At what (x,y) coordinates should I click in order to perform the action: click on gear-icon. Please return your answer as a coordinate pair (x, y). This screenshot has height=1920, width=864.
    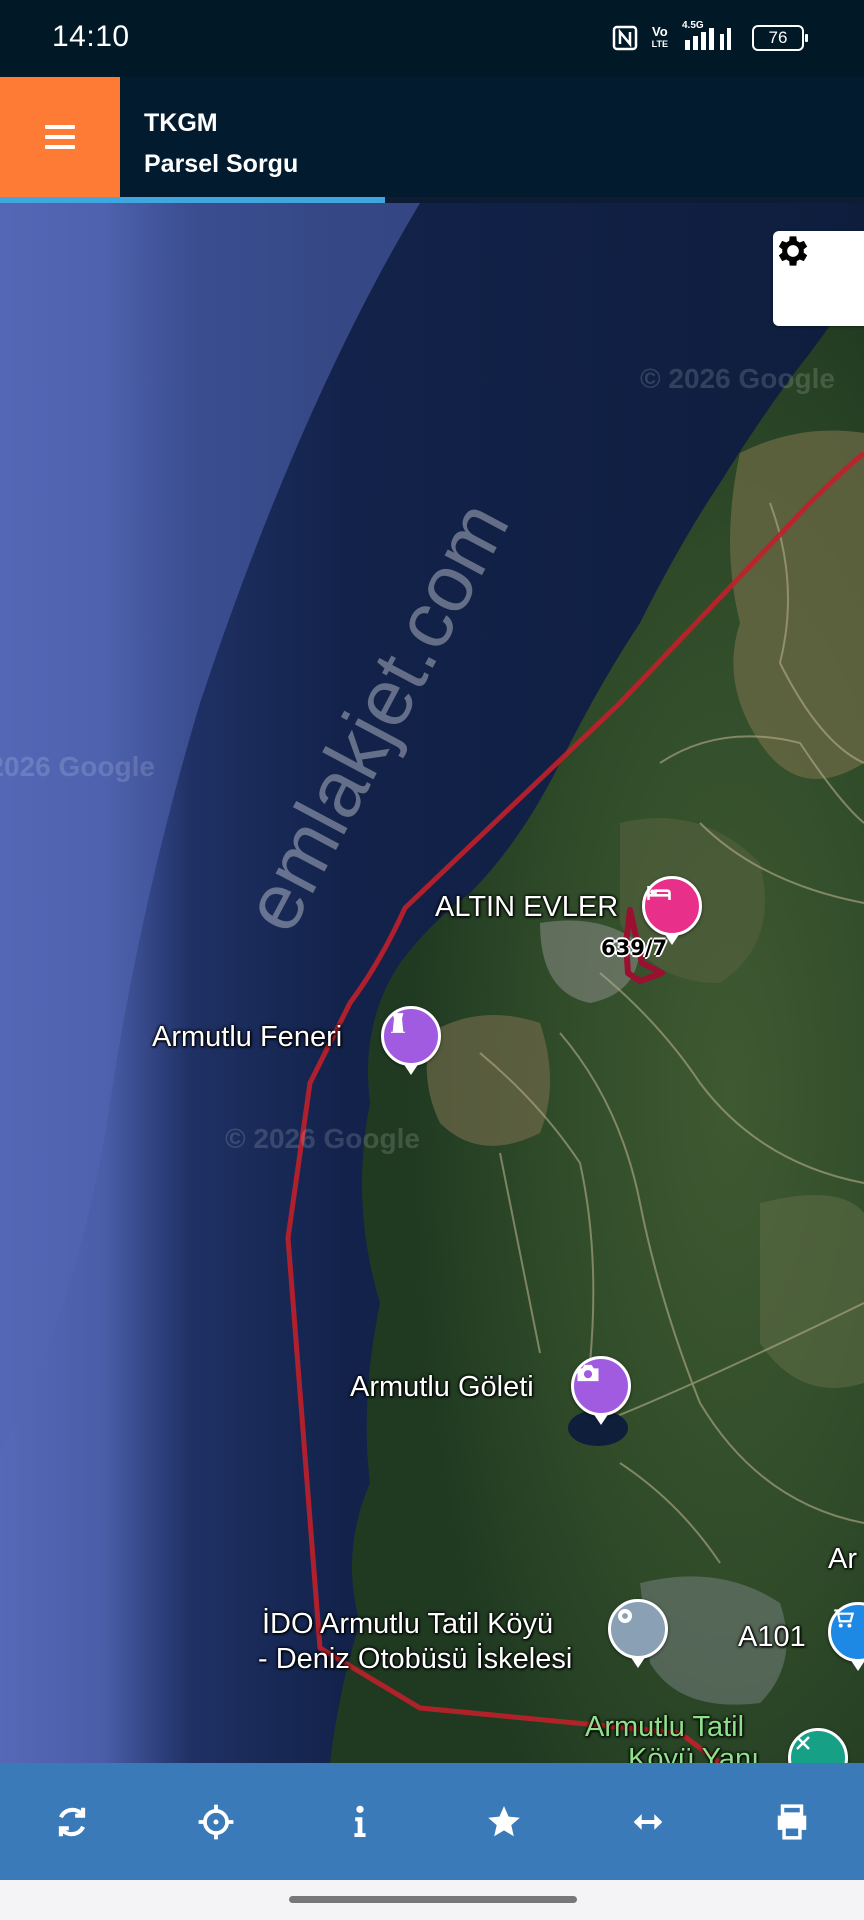
    Looking at the image, I should click on (793, 251).